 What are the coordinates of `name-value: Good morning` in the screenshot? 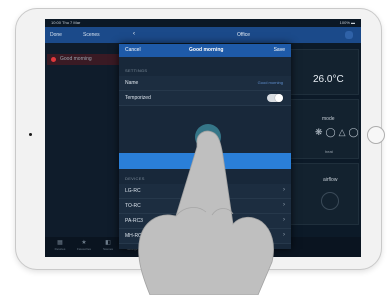 It's located at (270, 82).